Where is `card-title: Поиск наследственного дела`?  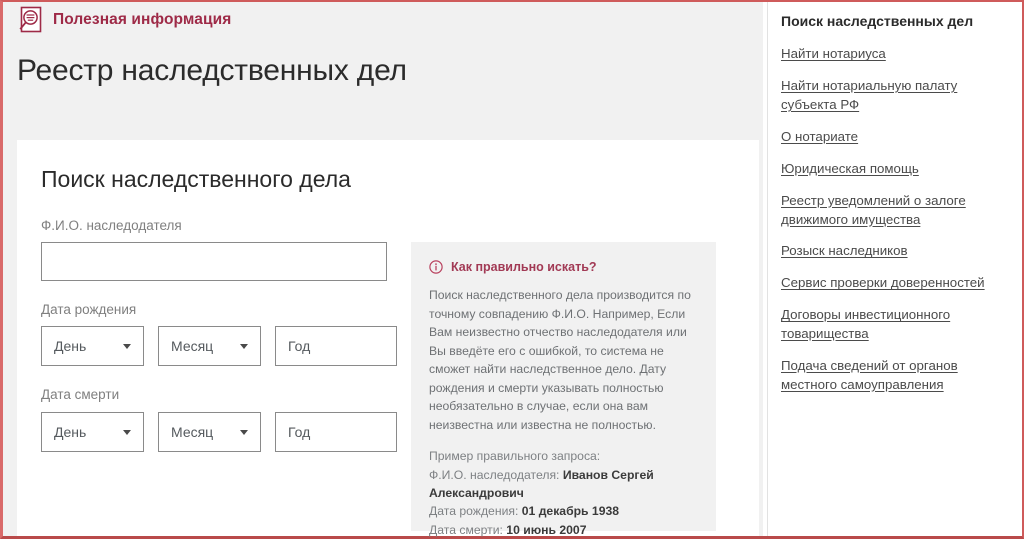
card-title: Поиск наследственного дела is located at coordinates (196, 179).